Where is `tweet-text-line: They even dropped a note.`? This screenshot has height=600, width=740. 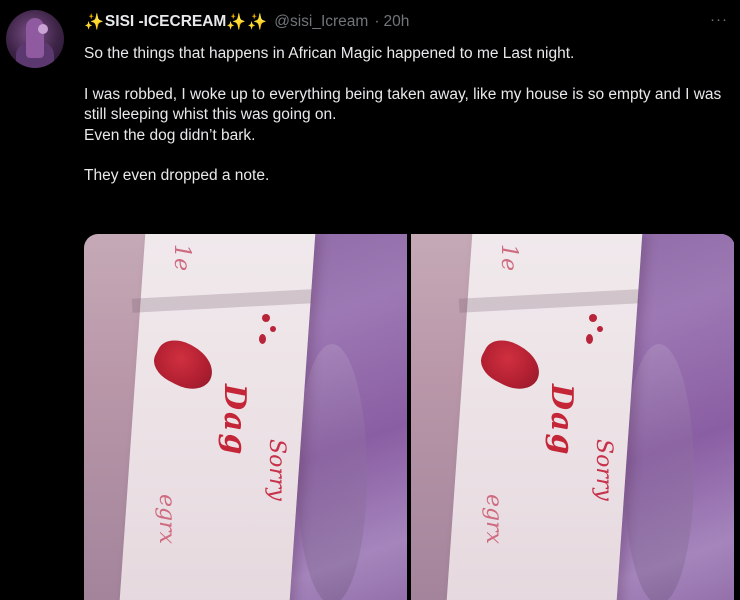 tweet-text-line: They even dropped a note. is located at coordinates (177, 175).